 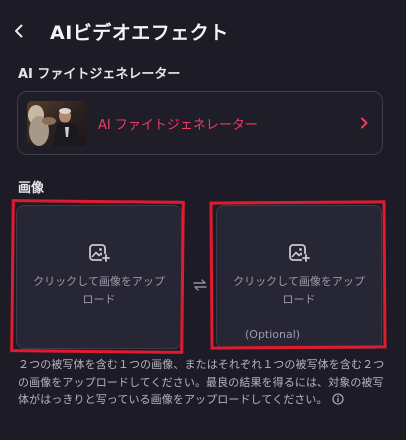 What do you see at coordinates (31, 188) in the screenshot?
I see `image-section-label: 画像` at bounding box center [31, 188].